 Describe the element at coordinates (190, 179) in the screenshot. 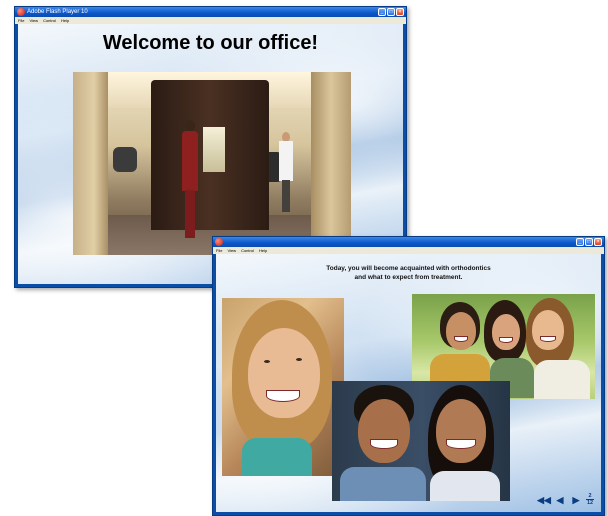

I see `staff-member-red-scrubs` at that location.